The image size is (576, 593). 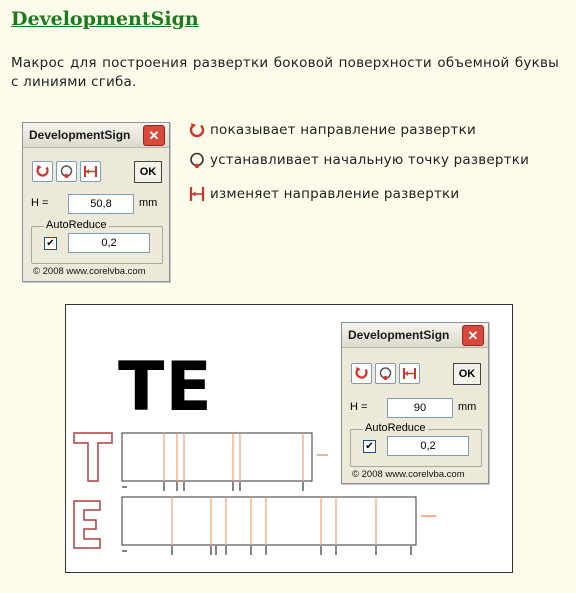 I want to click on legend-text: изменяет направление развертки, so click(x=335, y=194).